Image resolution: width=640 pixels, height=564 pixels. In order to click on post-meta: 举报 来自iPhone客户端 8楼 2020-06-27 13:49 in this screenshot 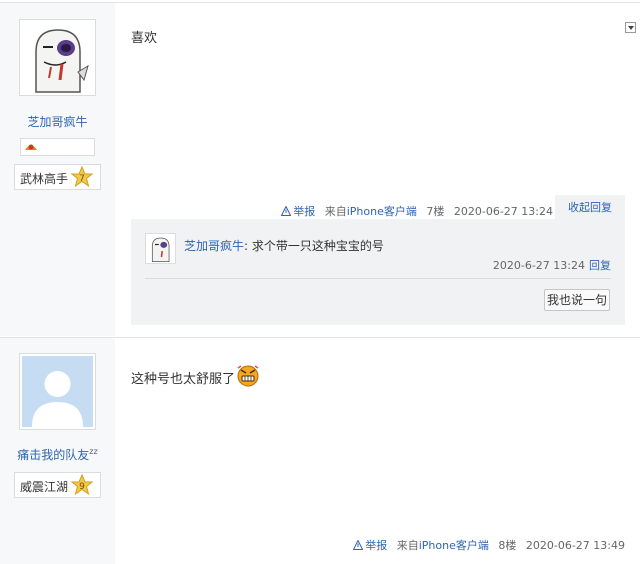, I will do `click(486, 545)`.